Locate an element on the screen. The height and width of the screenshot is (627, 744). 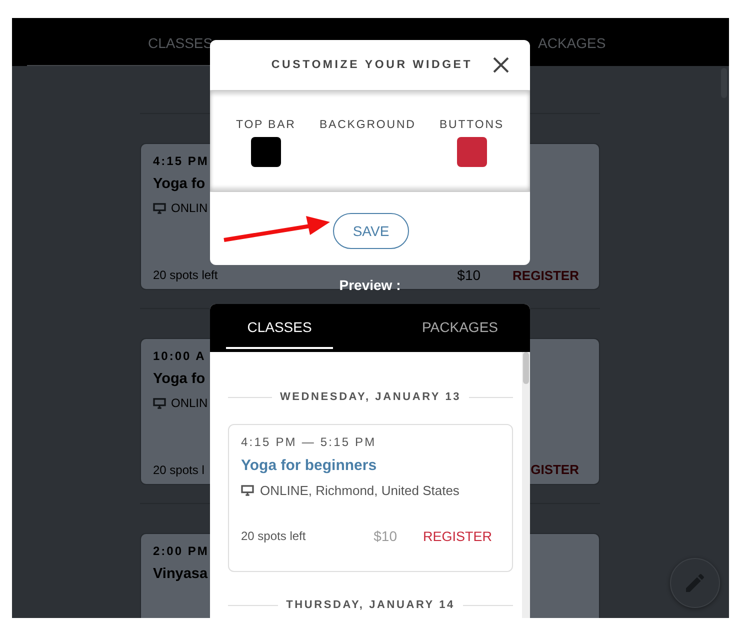
class-time: 10:00 A is located at coordinates (179, 356).